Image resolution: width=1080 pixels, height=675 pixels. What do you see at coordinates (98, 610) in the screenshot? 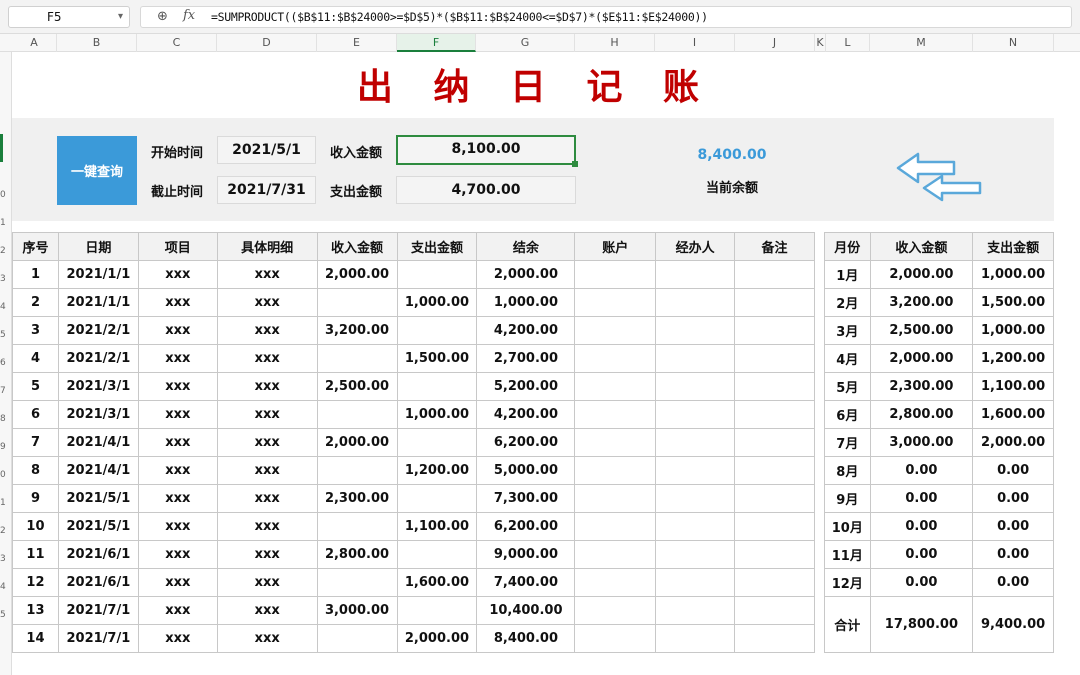
I see `table-cell: 2021/7/1` at bounding box center [98, 610].